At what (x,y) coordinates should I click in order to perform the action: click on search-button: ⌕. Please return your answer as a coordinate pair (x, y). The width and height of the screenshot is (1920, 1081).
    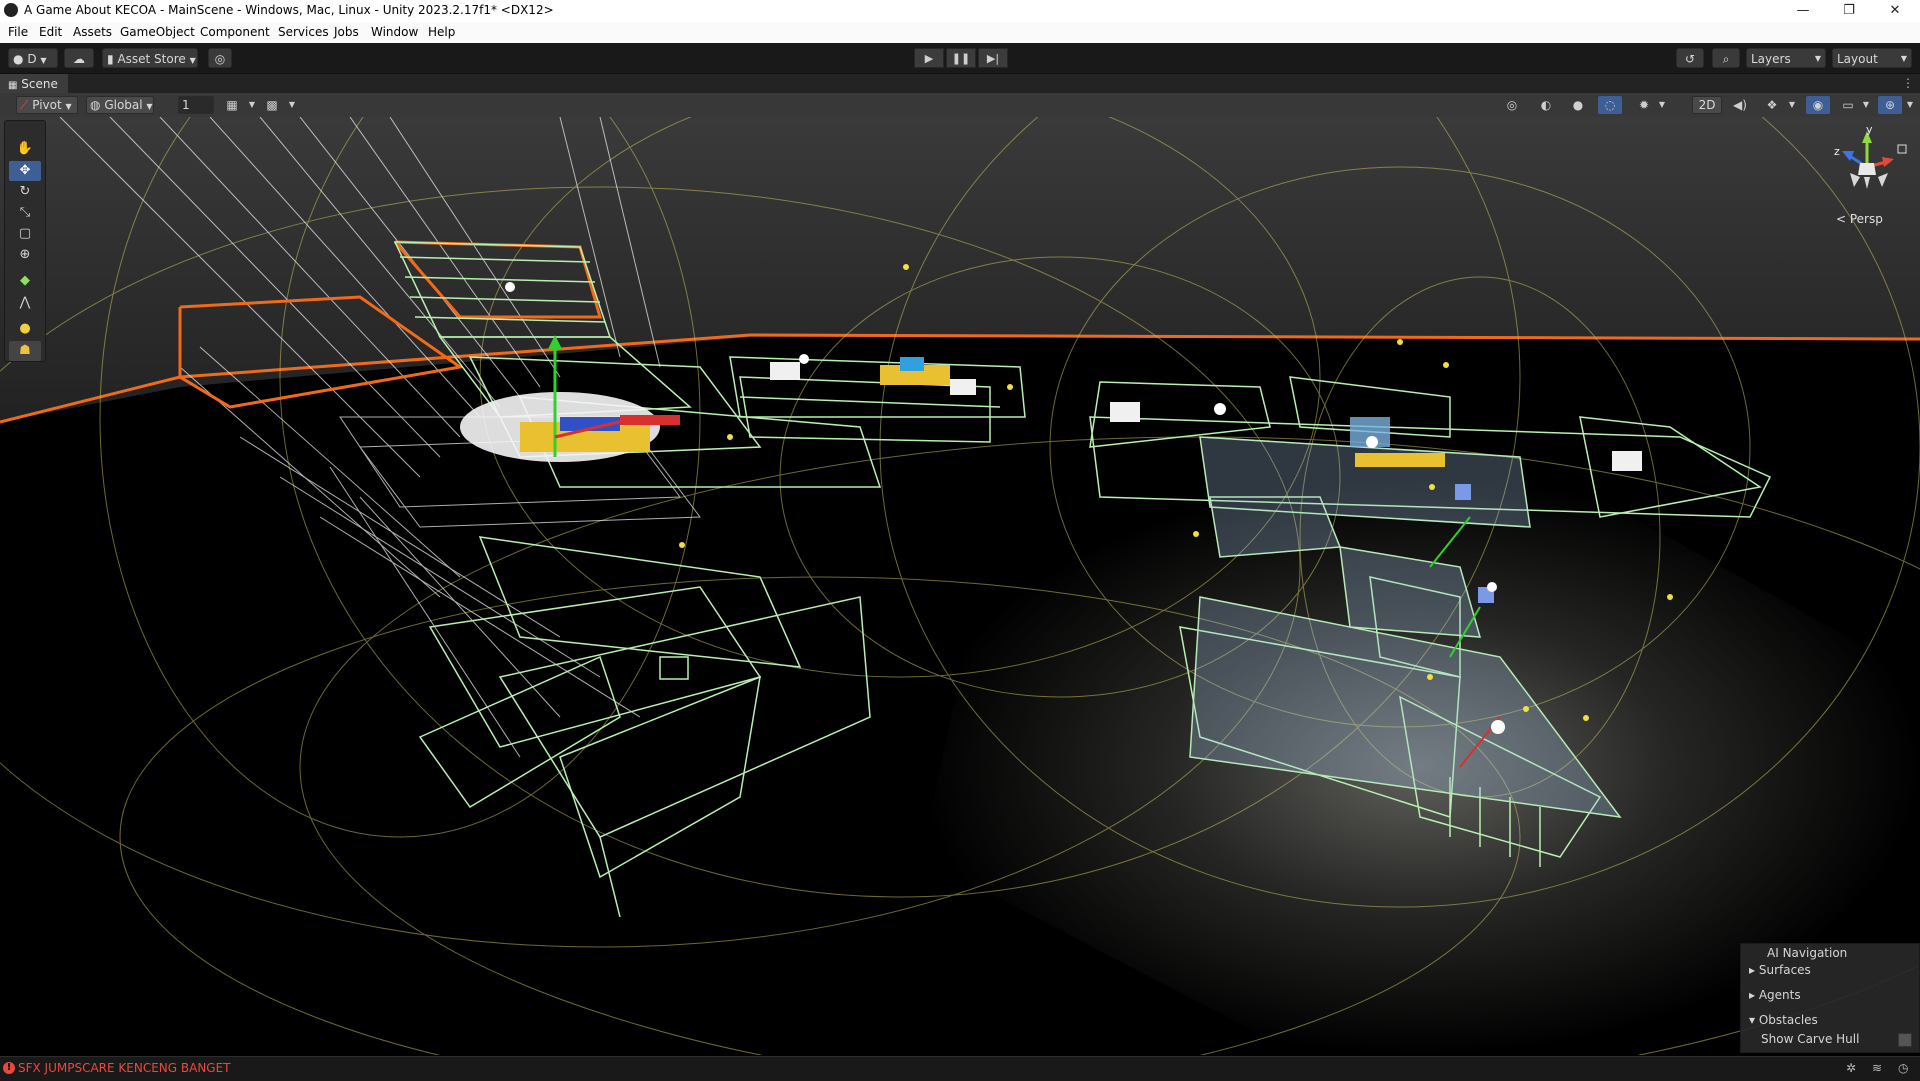
    Looking at the image, I should click on (1726, 58).